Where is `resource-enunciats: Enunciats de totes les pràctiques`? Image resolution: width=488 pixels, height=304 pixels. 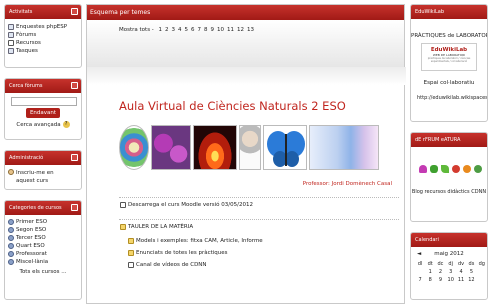
resource-enunciats: Enunciats de totes les pràctiques is located at coordinates (176, 253).